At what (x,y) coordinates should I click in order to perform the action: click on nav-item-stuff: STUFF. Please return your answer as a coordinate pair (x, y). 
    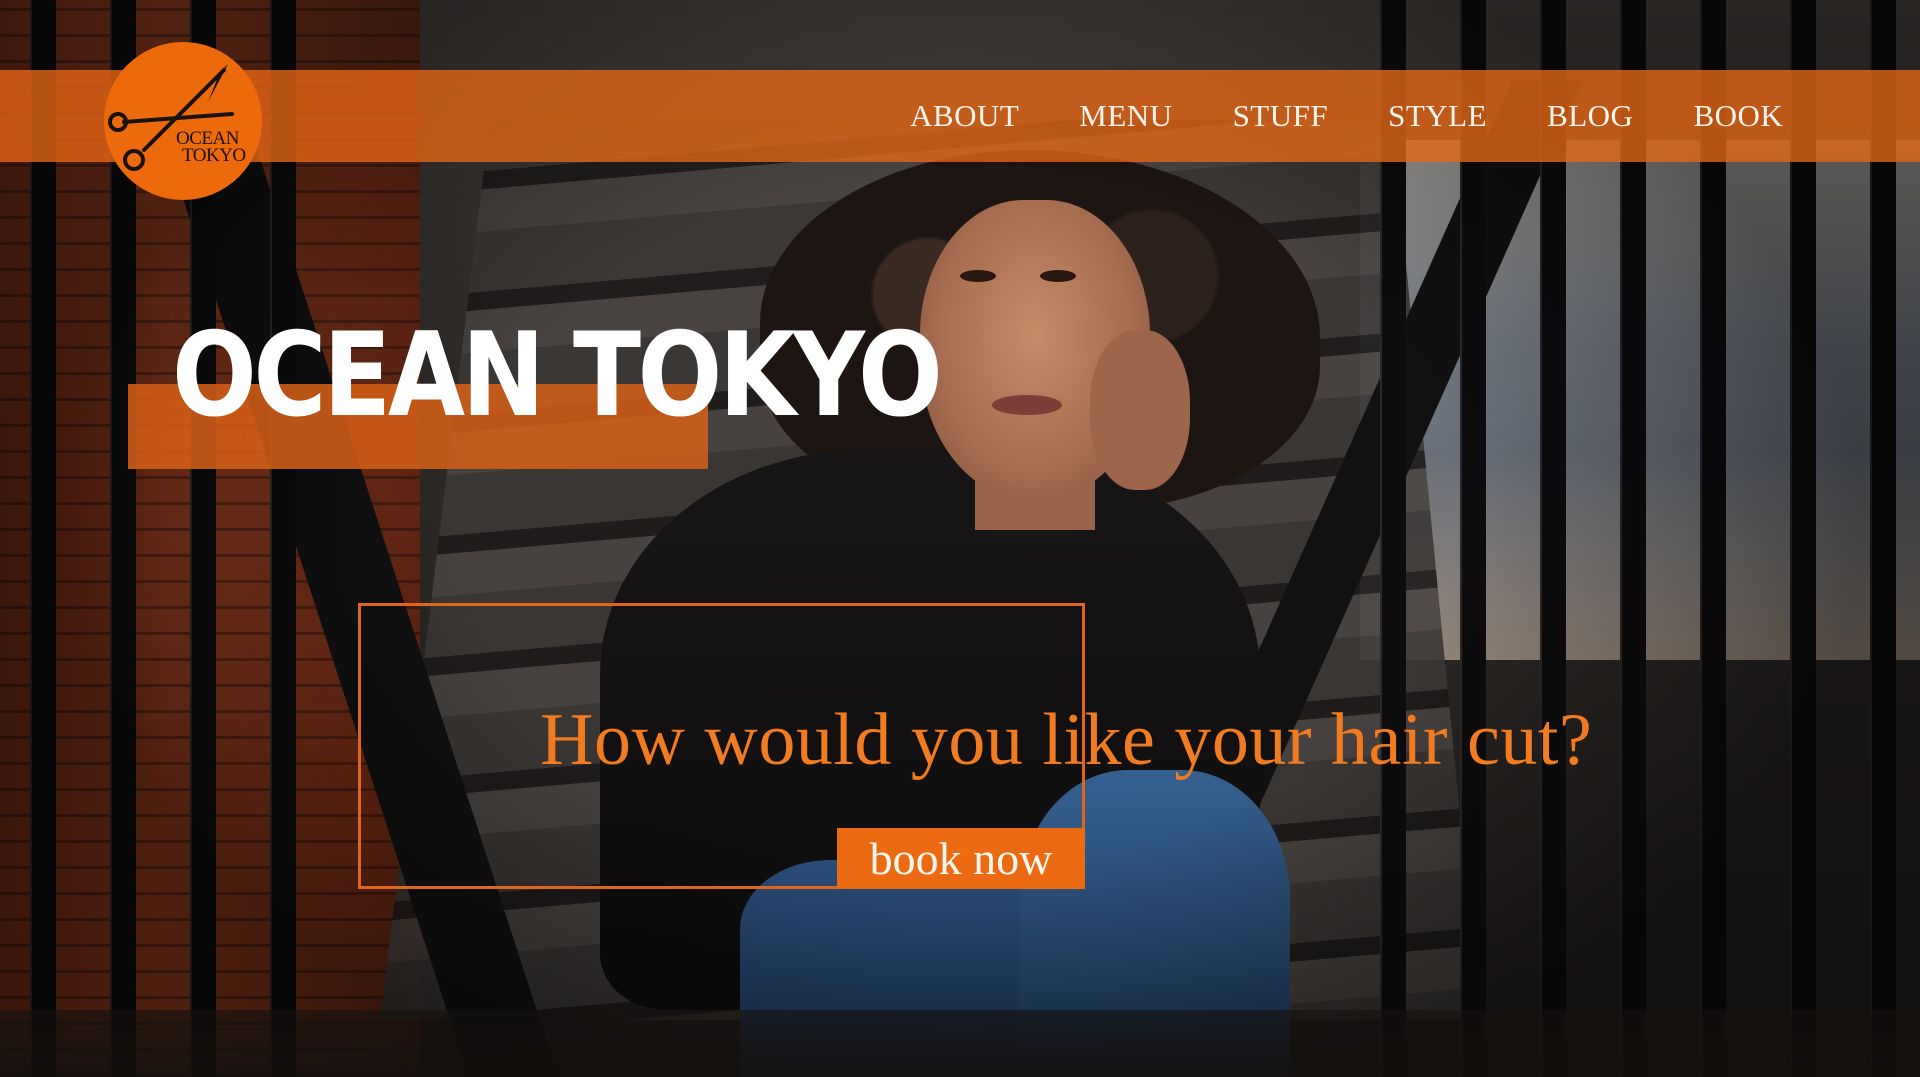
    Looking at the image, I should click on (1281, 116).